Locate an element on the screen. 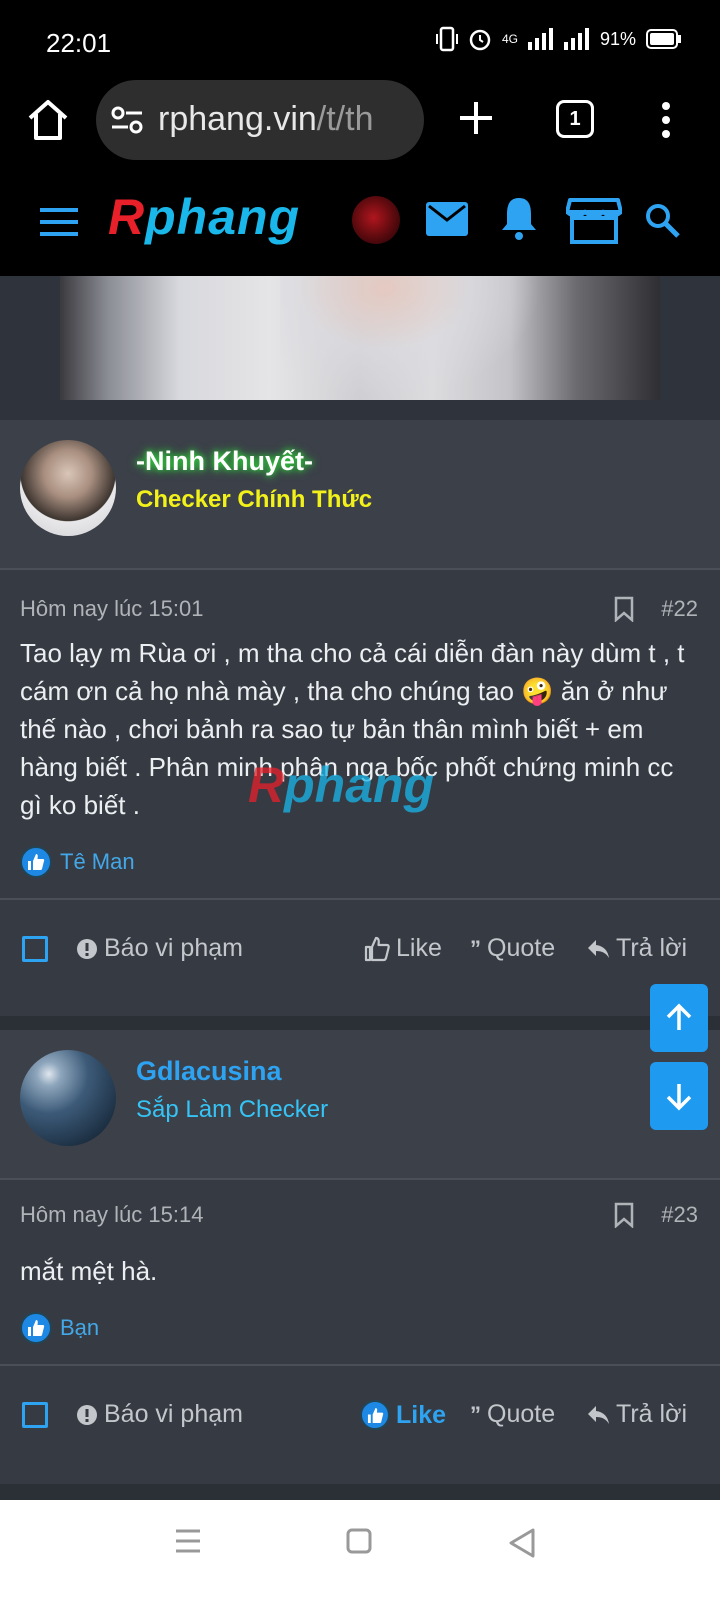  back-icon is located at coordinates (522, 1543).